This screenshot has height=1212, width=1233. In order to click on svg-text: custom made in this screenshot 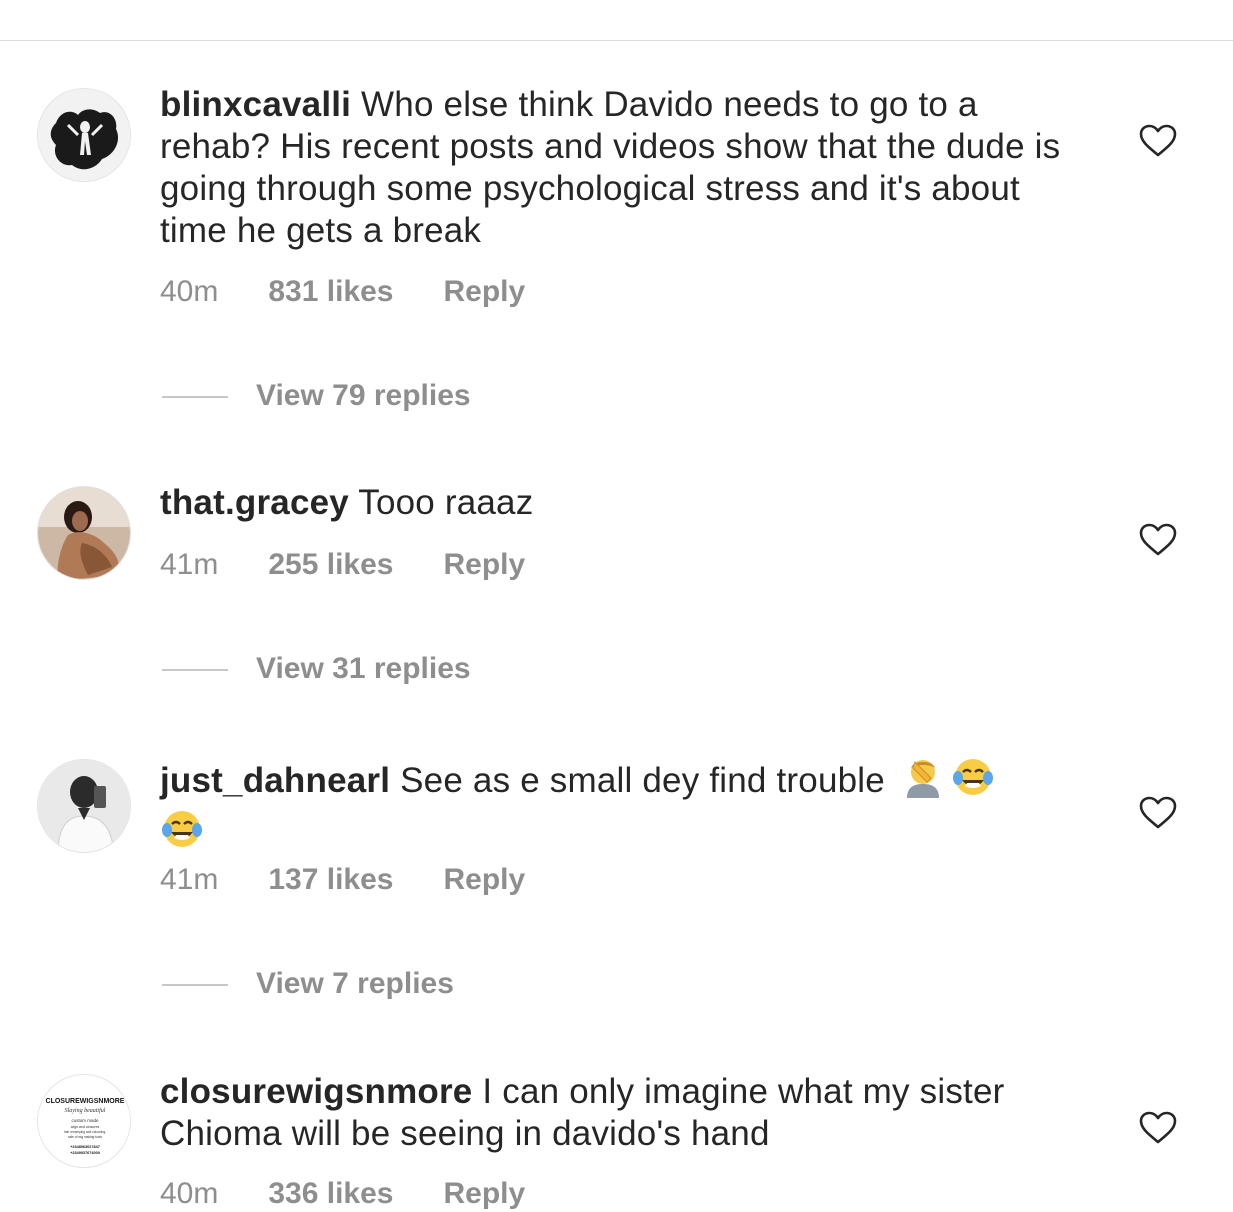, I will do `click(85, 1120)`.